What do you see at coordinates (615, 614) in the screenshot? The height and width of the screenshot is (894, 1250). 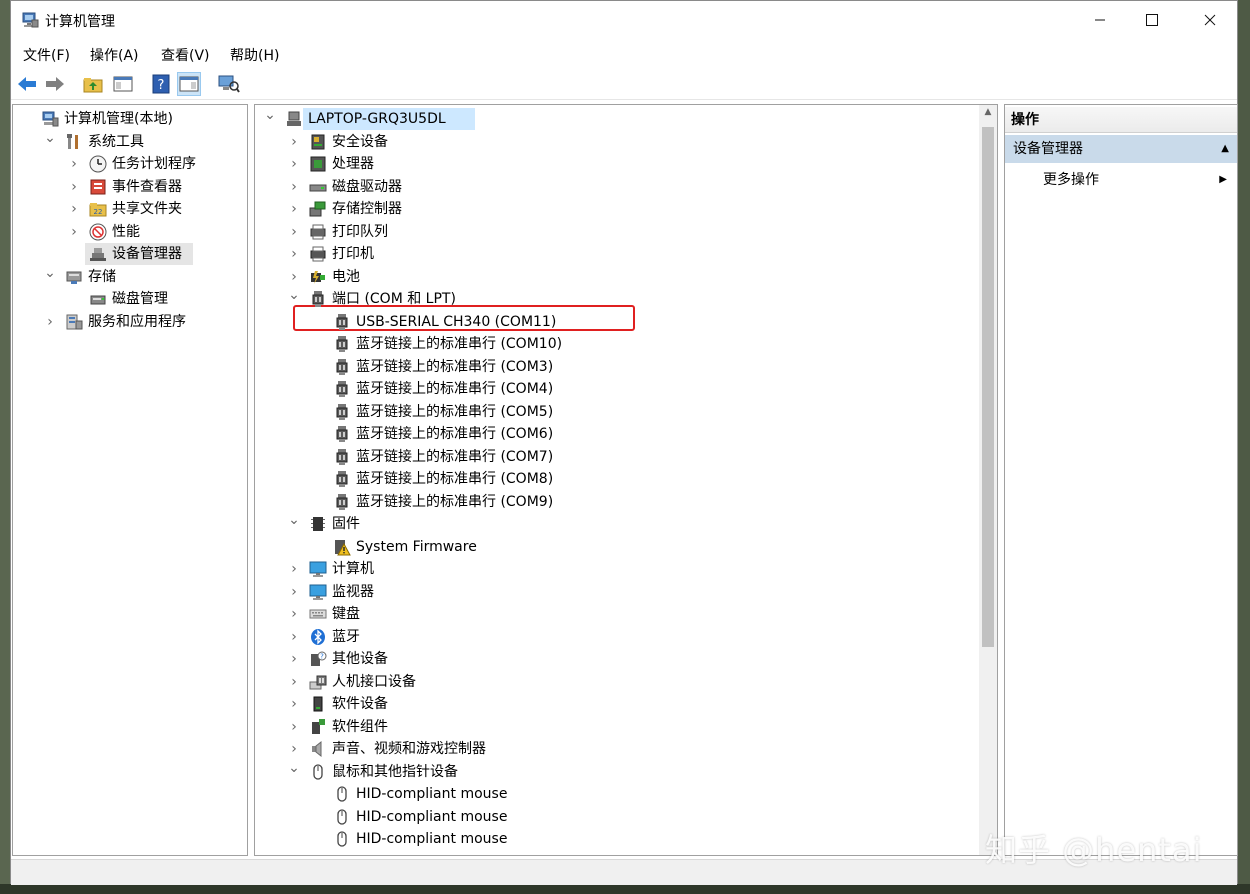 I see `device-tree-item-row: › 键盘` at bounding box center [615, 614].